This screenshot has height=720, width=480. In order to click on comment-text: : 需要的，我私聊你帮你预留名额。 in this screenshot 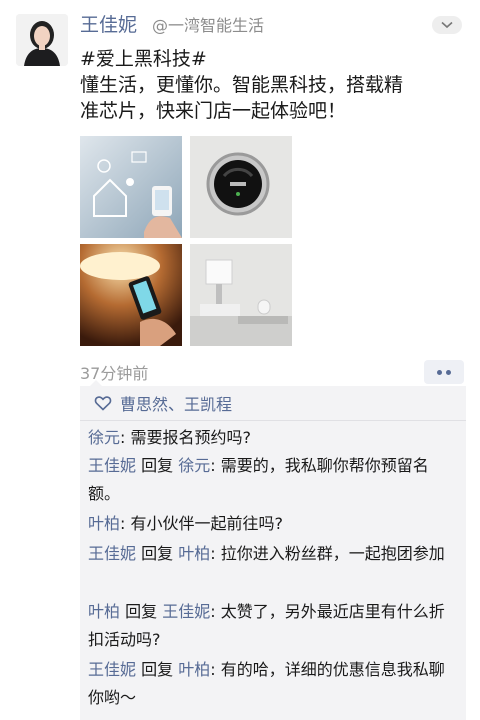, I will do `click(258, 479)`.